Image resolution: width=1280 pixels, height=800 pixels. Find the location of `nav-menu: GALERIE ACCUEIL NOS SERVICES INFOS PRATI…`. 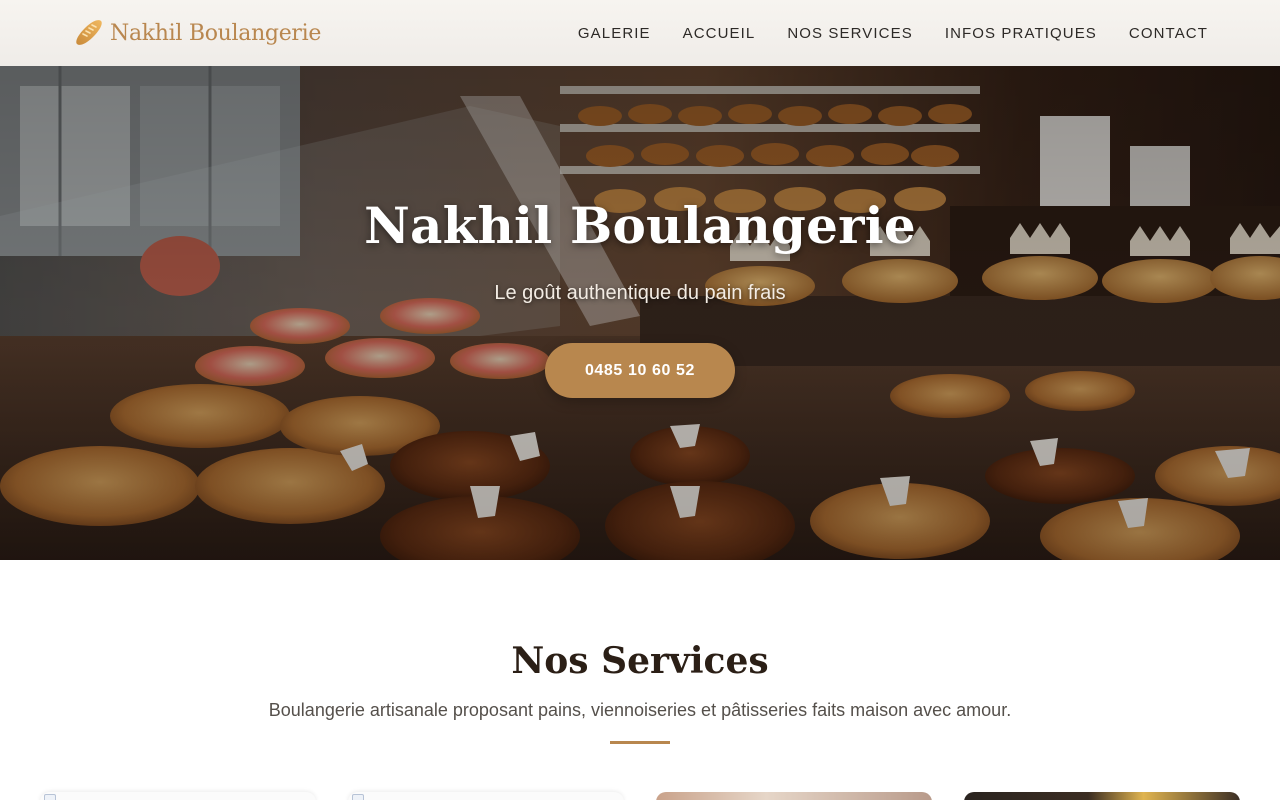

nav-menu: GALERIE ACCUEIL NOS SERVICES INFOS PRATI… is located at coordinates (877, 33).